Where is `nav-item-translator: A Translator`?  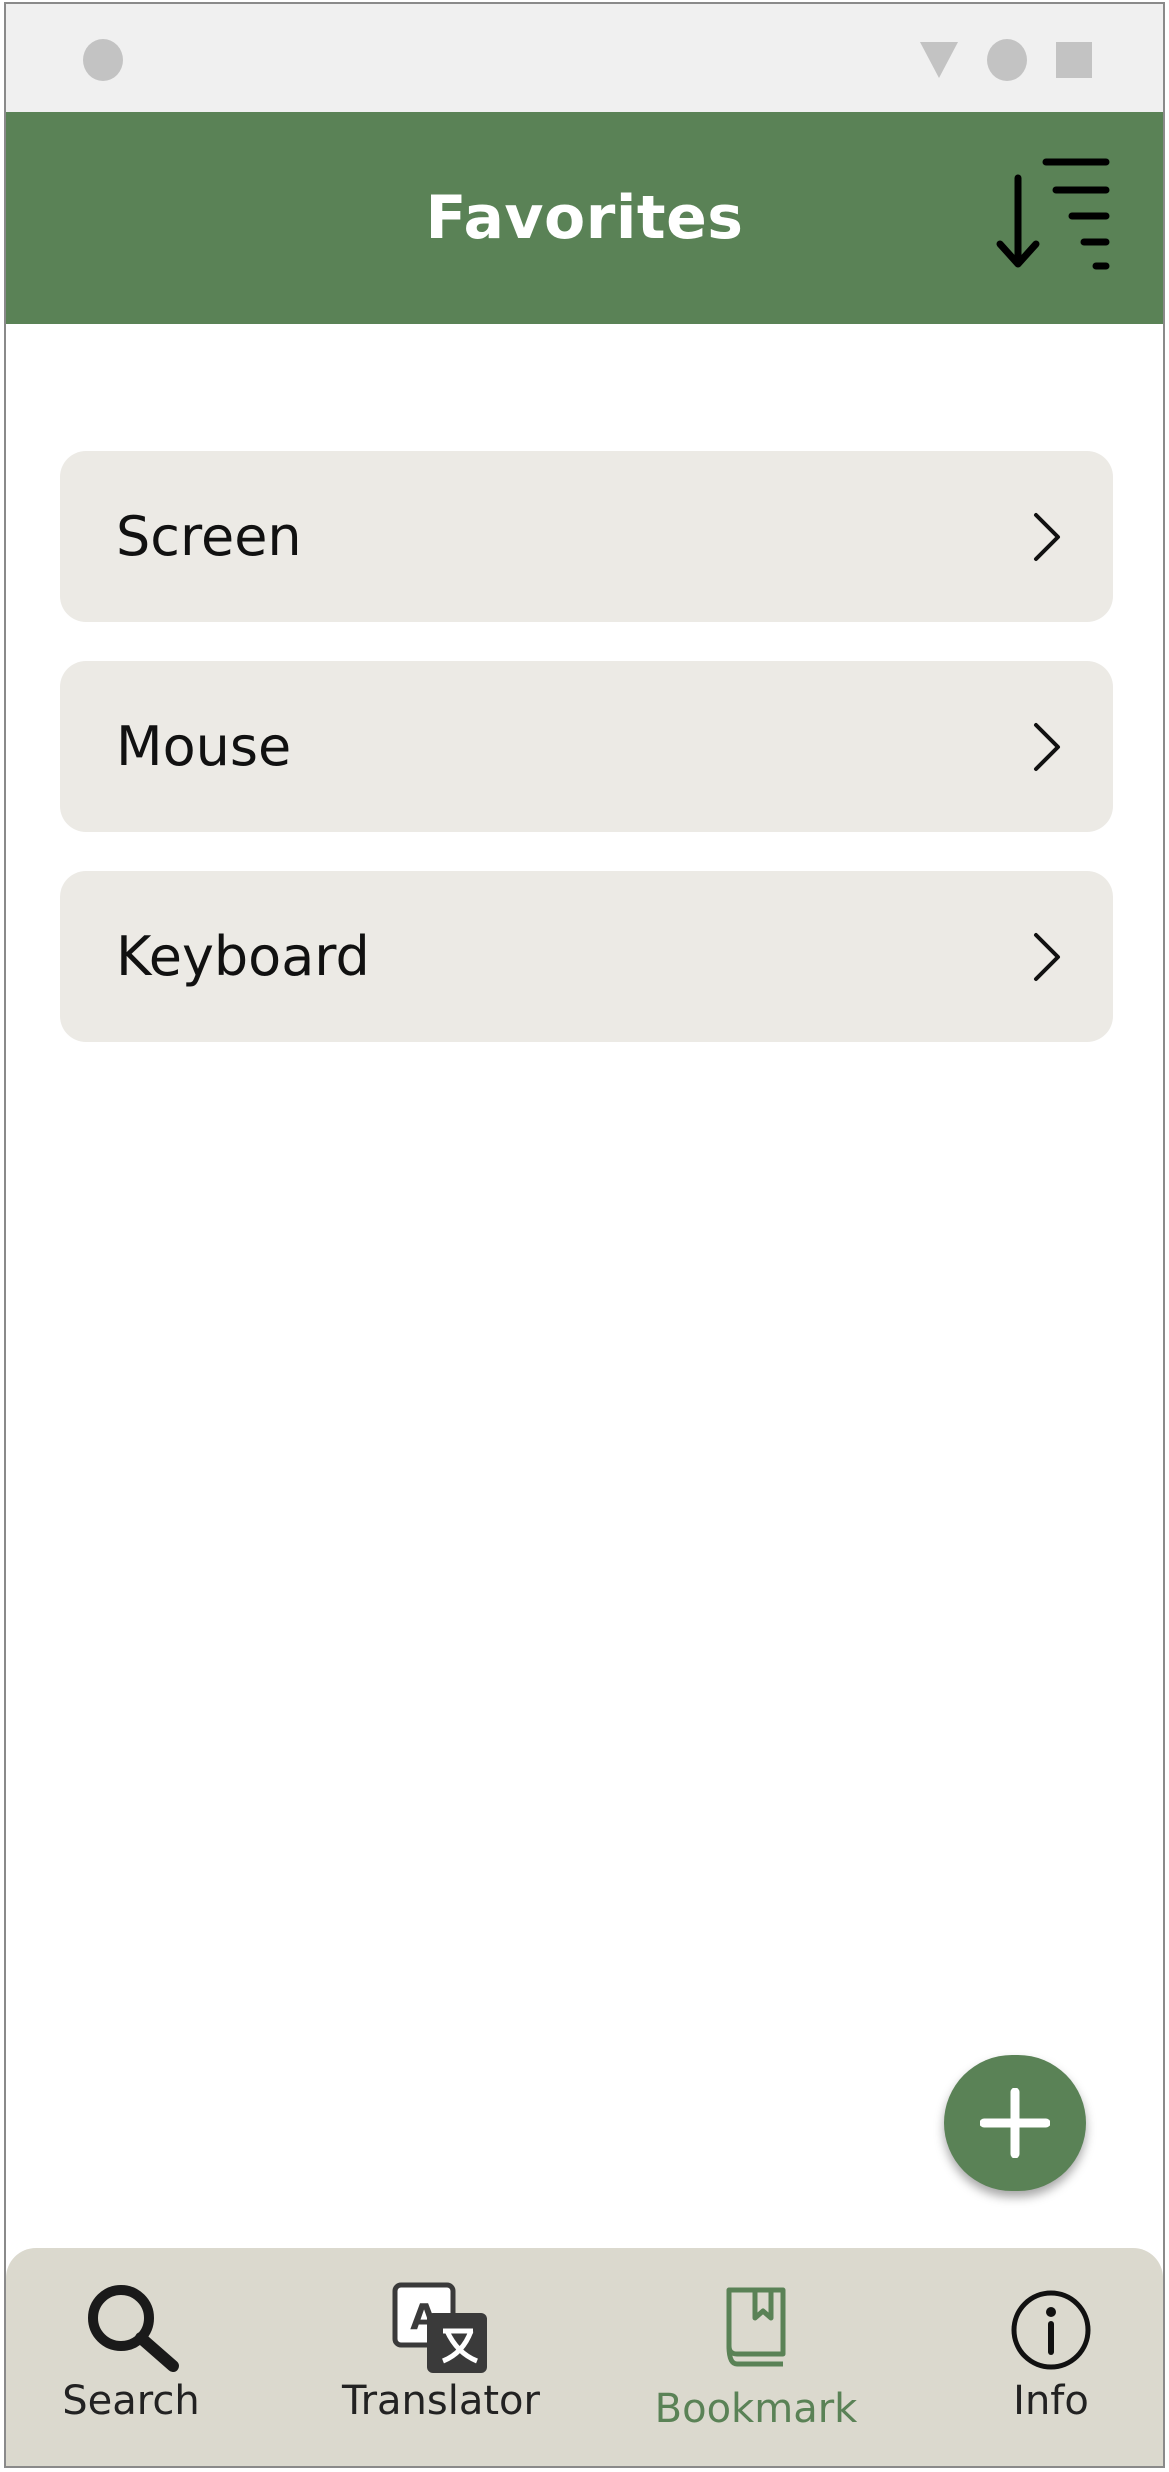
nav-item-translator: A Translator is located at coordinates (441, 2357).